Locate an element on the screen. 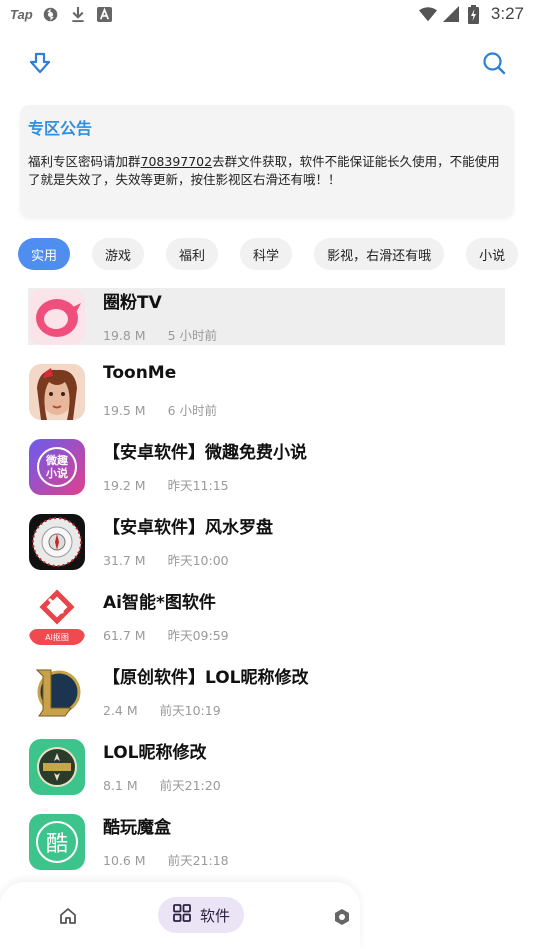  app-time: 6 小时前 is located at coordinates (192, 410).